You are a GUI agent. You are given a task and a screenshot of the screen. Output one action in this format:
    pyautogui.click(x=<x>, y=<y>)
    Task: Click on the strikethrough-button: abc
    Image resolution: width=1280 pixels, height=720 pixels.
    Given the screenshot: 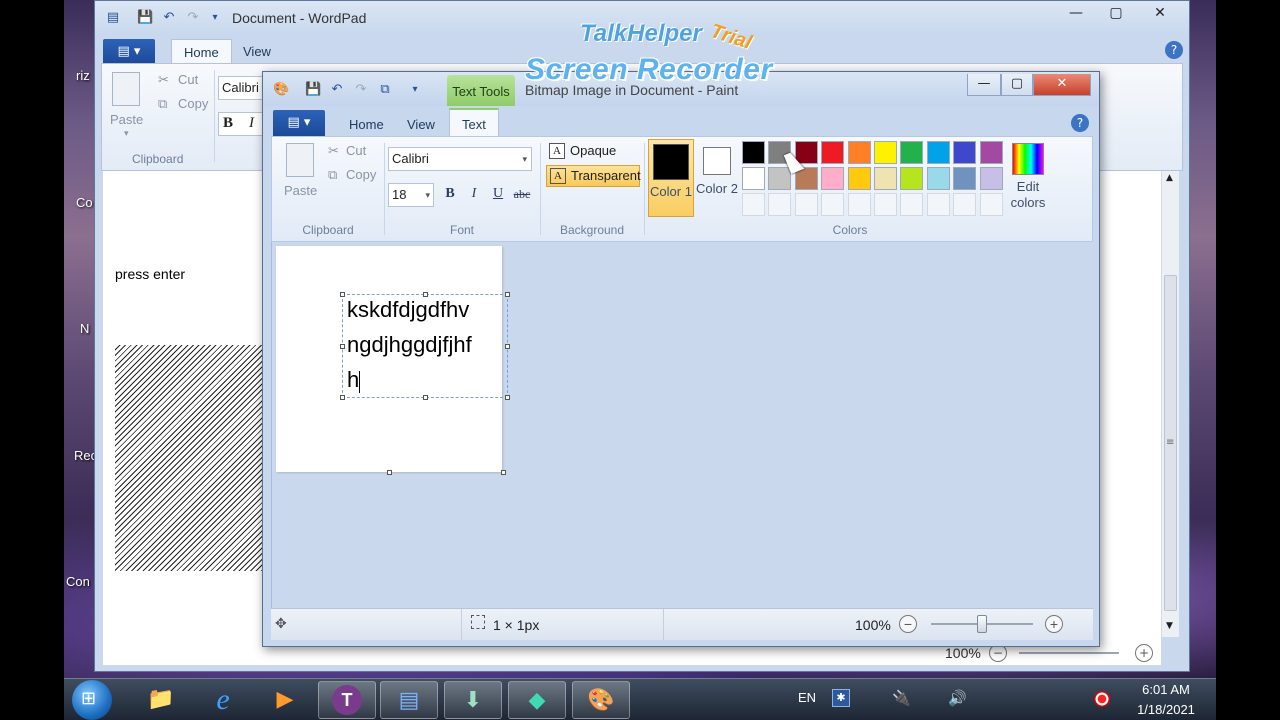 What is the action you would take?
    pyautogui.click(x=522, y=194)
    